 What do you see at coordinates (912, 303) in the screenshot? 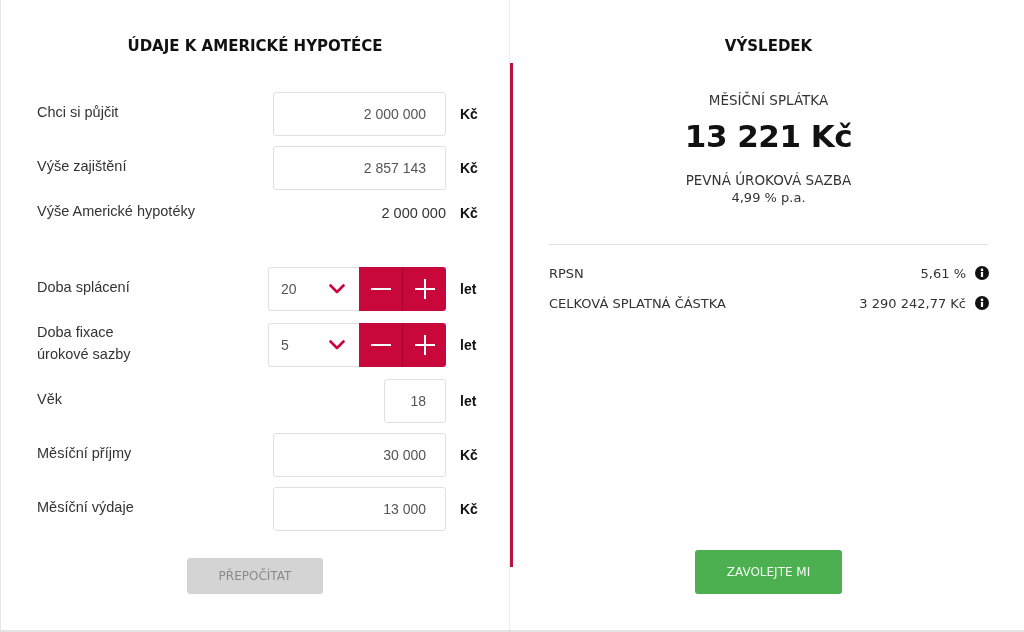
I see `detail-value: 3 290 242,77 Kč` at bounding box center [912, 303].